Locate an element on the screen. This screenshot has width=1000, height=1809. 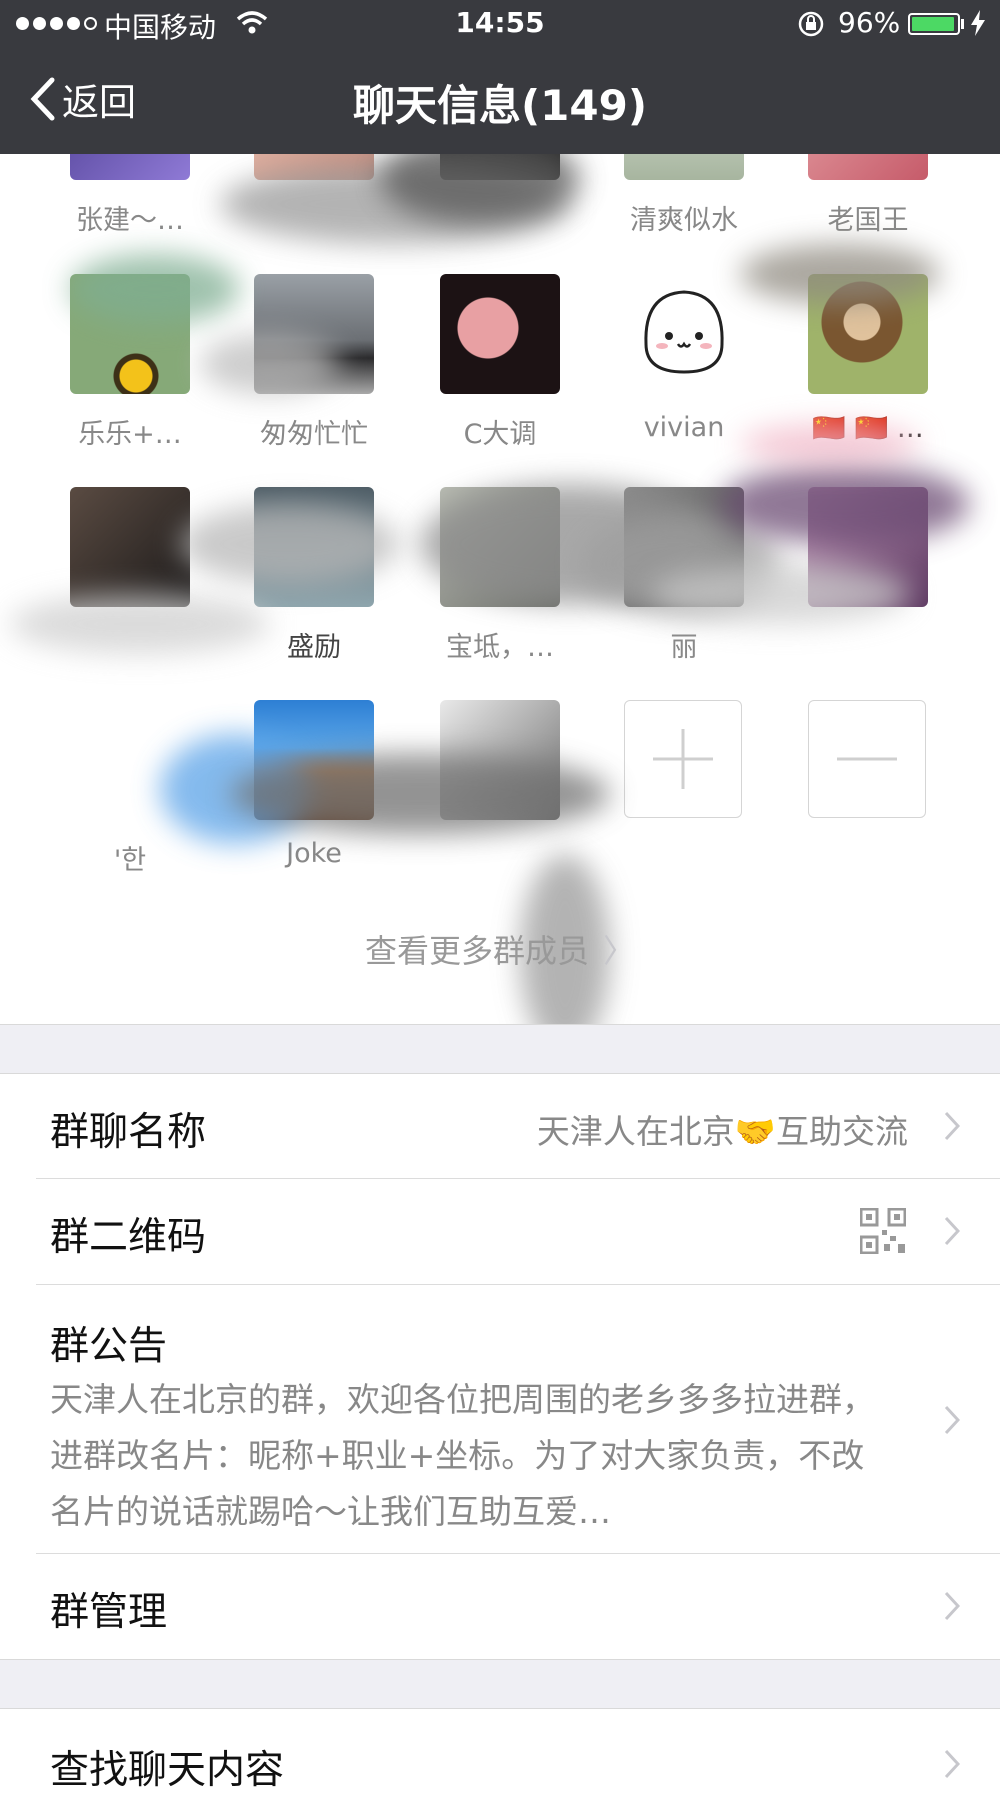
group-qr-label: 群二维码 is located at coordinates (128, 1237).